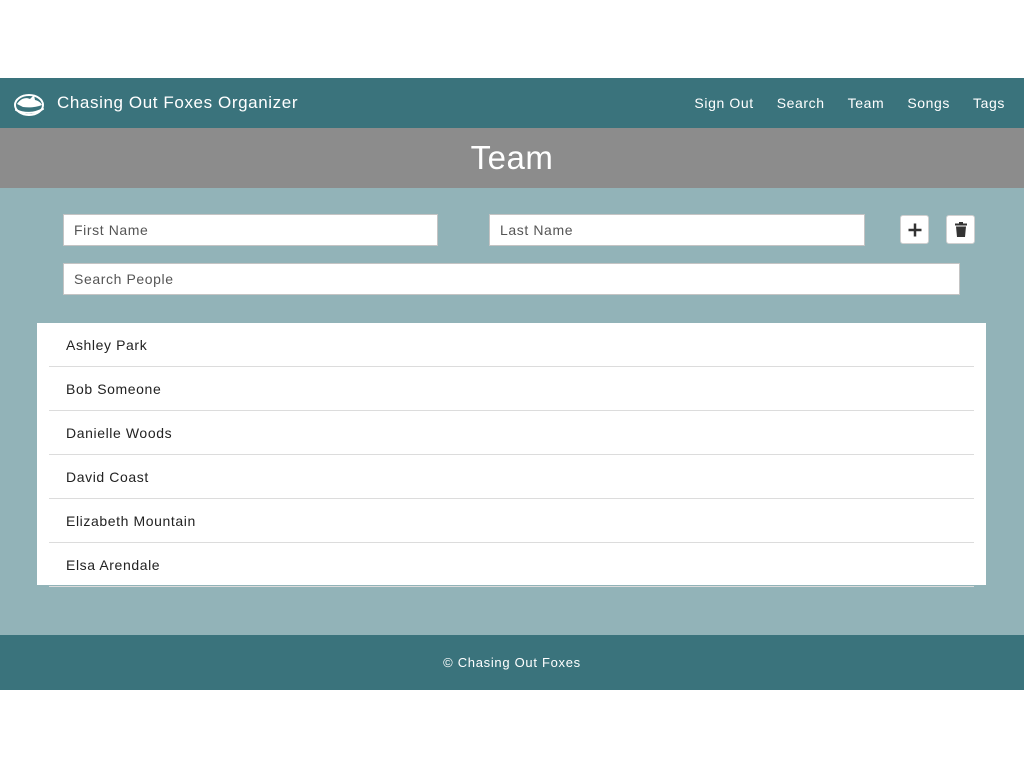 The width and height of the screenshot is (1024, 768). What do you see at coordinates (511, 521) in the screenshot?
I see `list-item: Elizabeth Mountain` at bounding box center [511, 521].